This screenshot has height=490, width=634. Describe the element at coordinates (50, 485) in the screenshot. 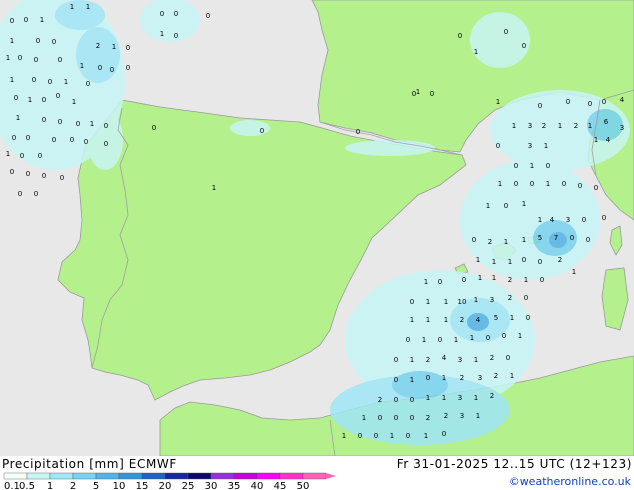

I see `color-scale-tick-label: 1` at that location.